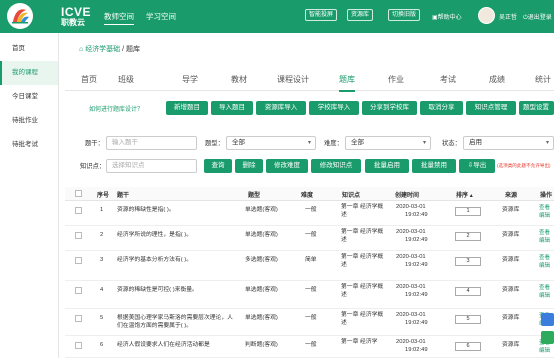  I want to click on th-stem: 题干, so click(123, 196).